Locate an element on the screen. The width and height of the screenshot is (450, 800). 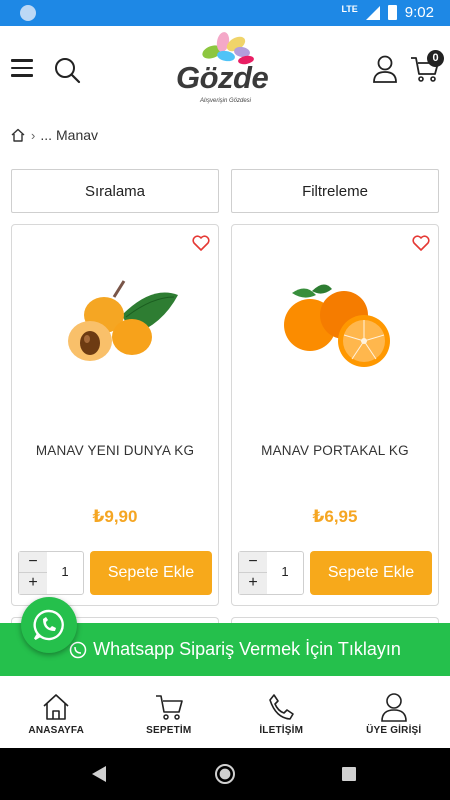
phone-icon is located at coordinates (282, 707).